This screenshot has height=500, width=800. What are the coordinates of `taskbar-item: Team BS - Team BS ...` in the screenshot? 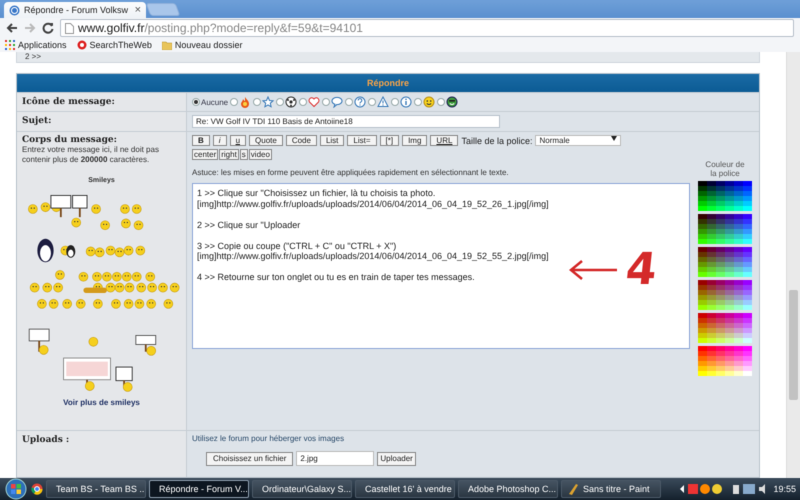 It's located at (96, 489).